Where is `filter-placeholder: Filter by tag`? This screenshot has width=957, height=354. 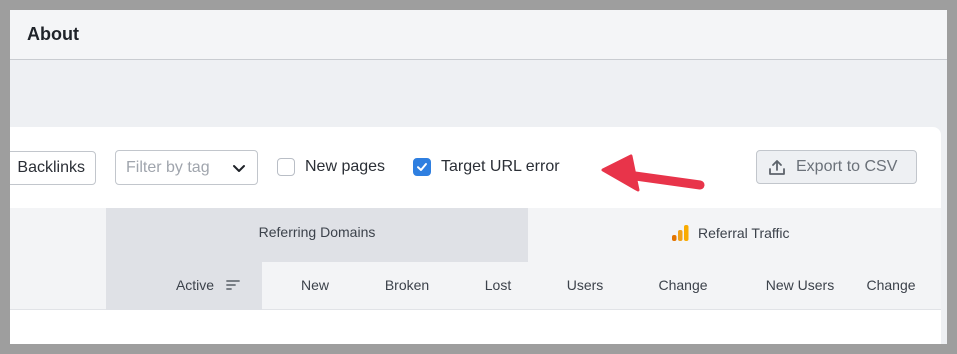
filter-placeholder: Filter by tag is located at coordinates (168, 167).